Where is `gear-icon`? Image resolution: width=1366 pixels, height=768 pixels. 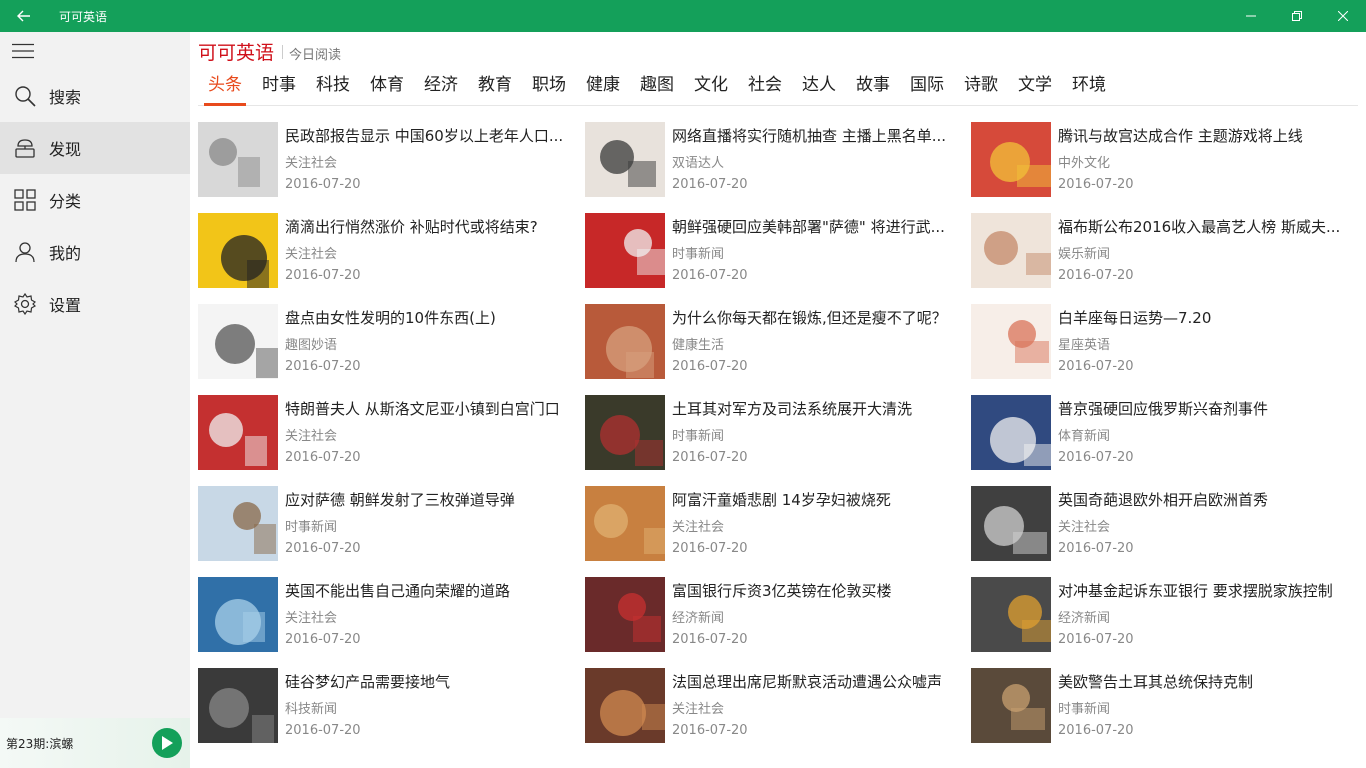
gear-icon is located at coordinates (25, 304).